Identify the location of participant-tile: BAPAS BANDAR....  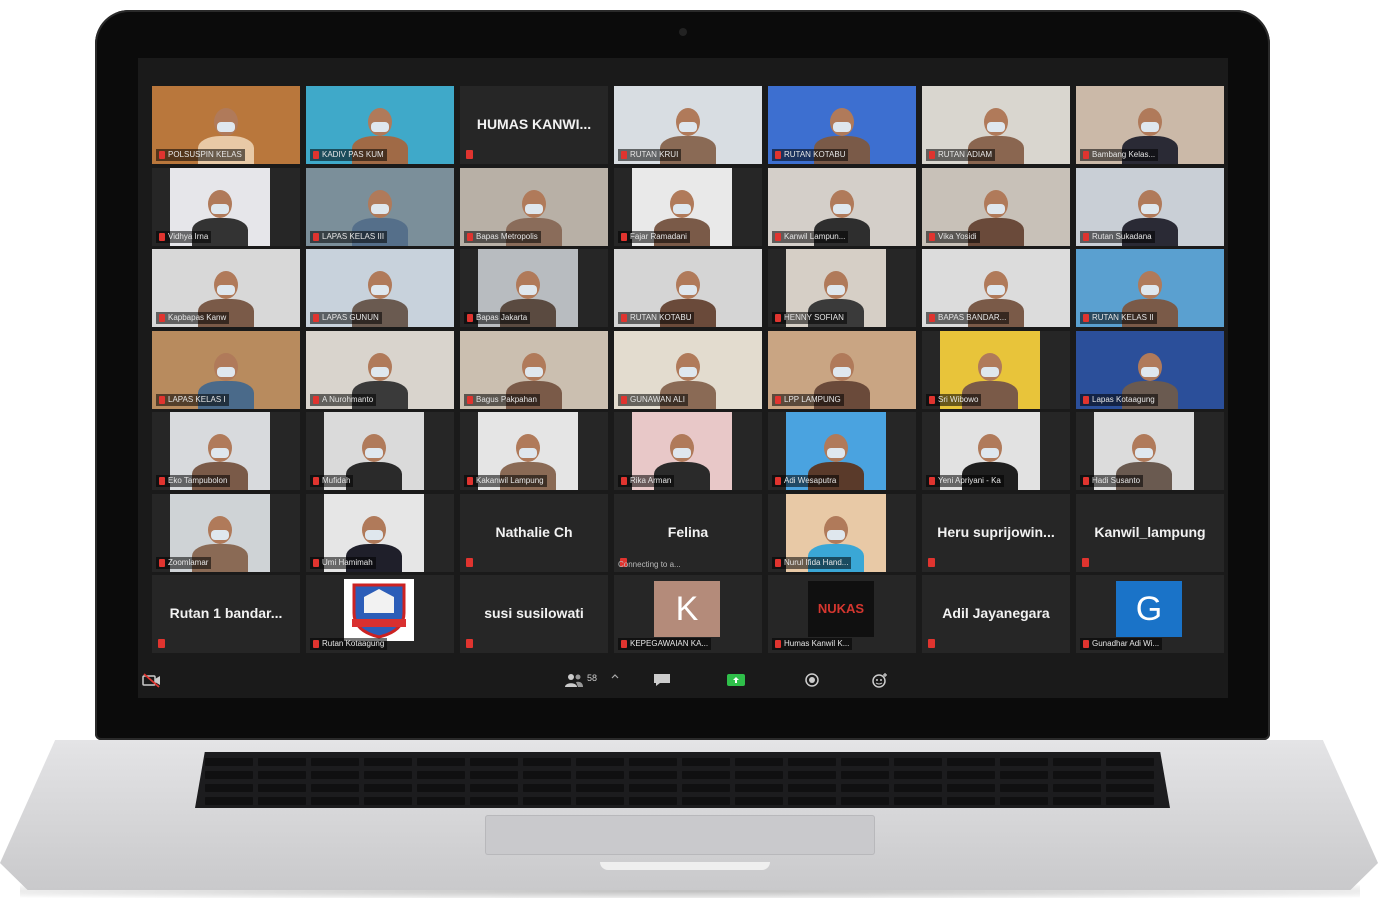
(996, 288).